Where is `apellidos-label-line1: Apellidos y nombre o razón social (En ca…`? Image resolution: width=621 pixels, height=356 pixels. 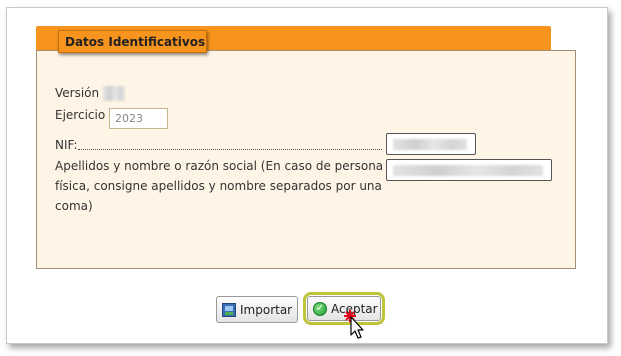
apellidos-label-line1: Apellidos y nombre o razón social (En ca… is located at coordinates (219, 166).